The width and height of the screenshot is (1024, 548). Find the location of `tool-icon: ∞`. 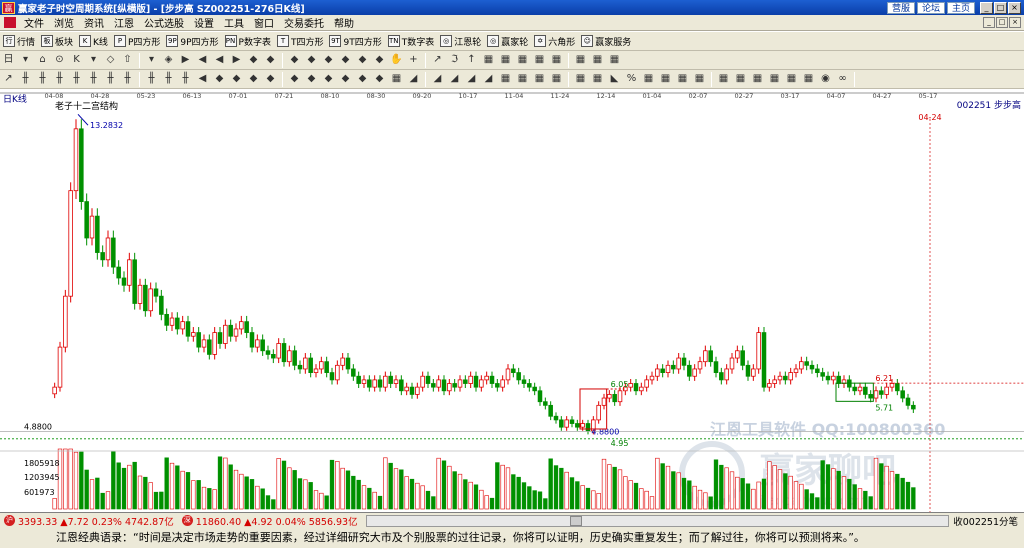

tool-icon: ∞ is located at coordinates (842, 79).